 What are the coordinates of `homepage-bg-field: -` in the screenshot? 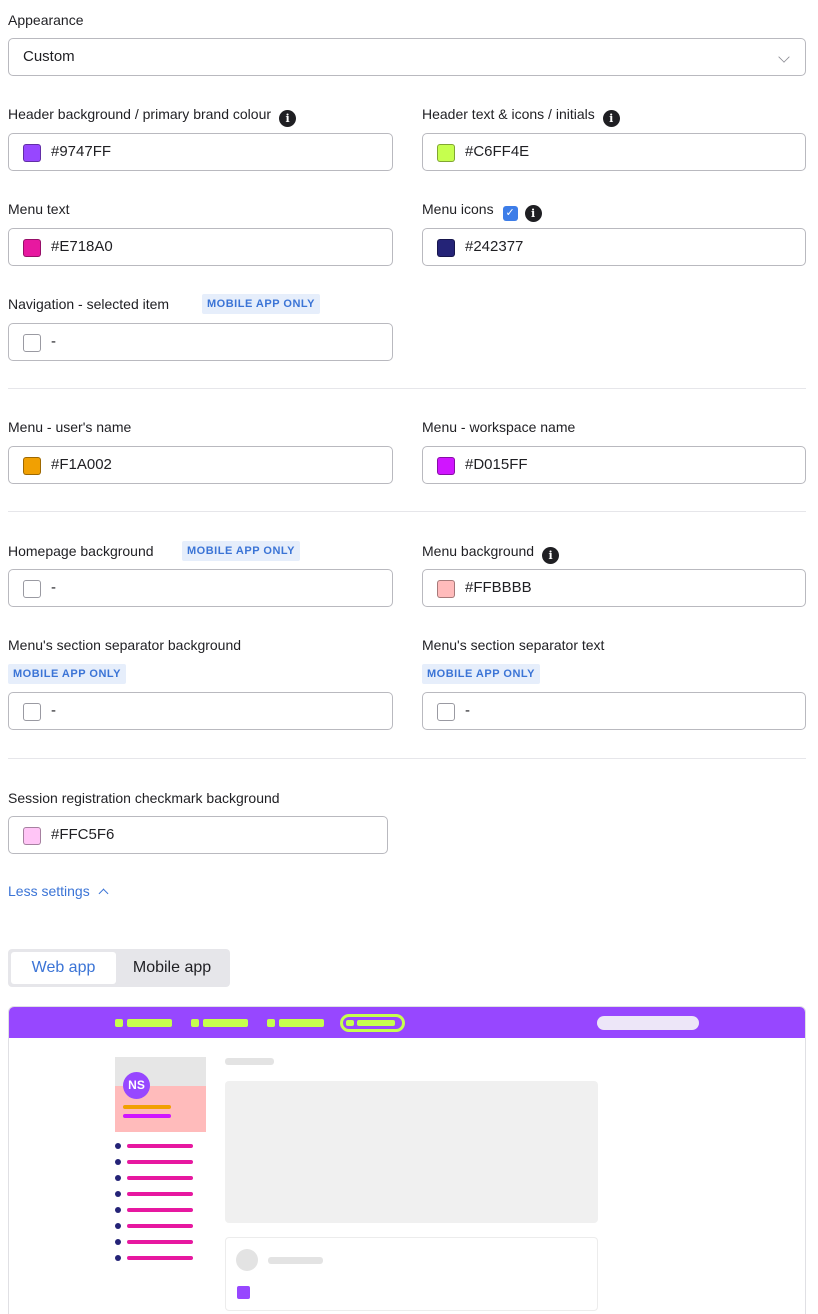 It's located at (200, 588).